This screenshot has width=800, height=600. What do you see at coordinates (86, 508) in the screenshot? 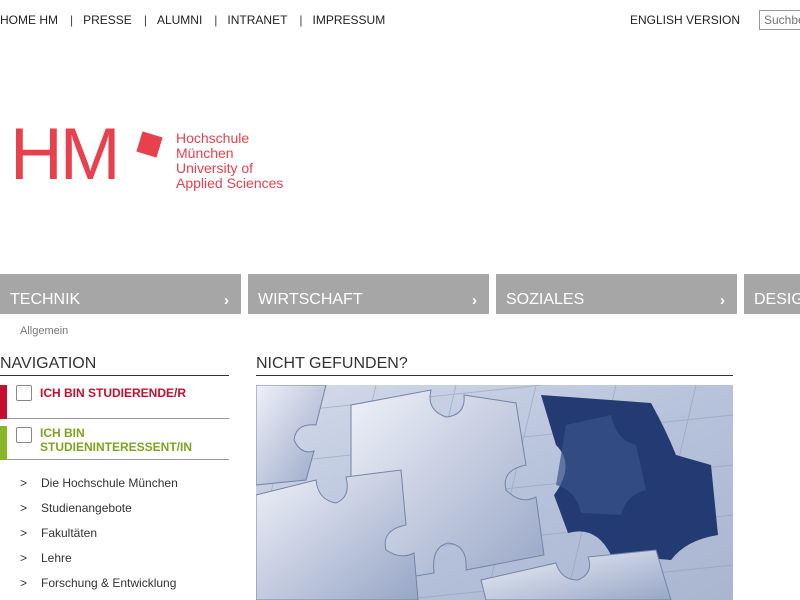
I see `sidebar-item-label: Studienangebote` at bounding box center [86, 508].